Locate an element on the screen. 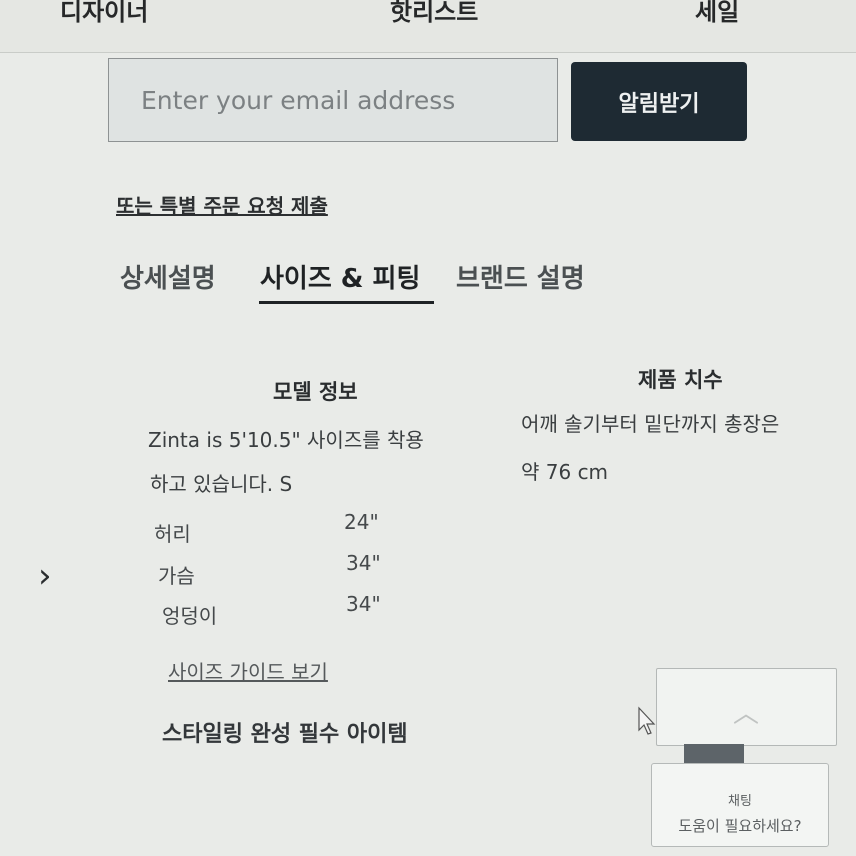  product-dimensions-title: 제품 치수 is located at coordinates (680, 380).